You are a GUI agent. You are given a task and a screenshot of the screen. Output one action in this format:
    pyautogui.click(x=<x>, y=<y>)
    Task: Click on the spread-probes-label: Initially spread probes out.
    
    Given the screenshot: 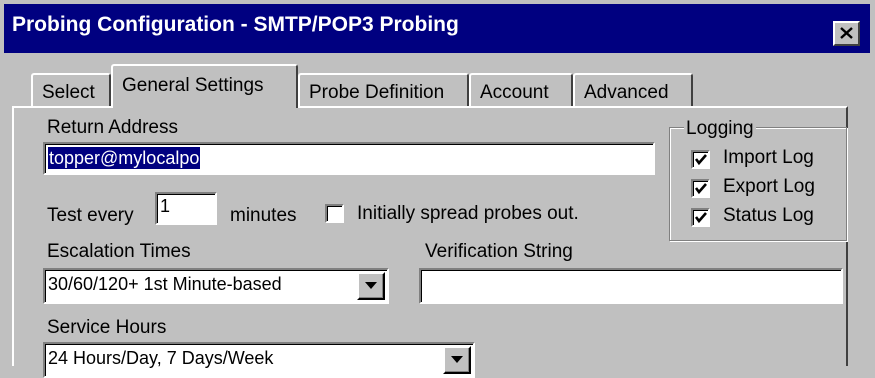 What is the action you would take?
    pyautogui.click(x=468, y=213)
    